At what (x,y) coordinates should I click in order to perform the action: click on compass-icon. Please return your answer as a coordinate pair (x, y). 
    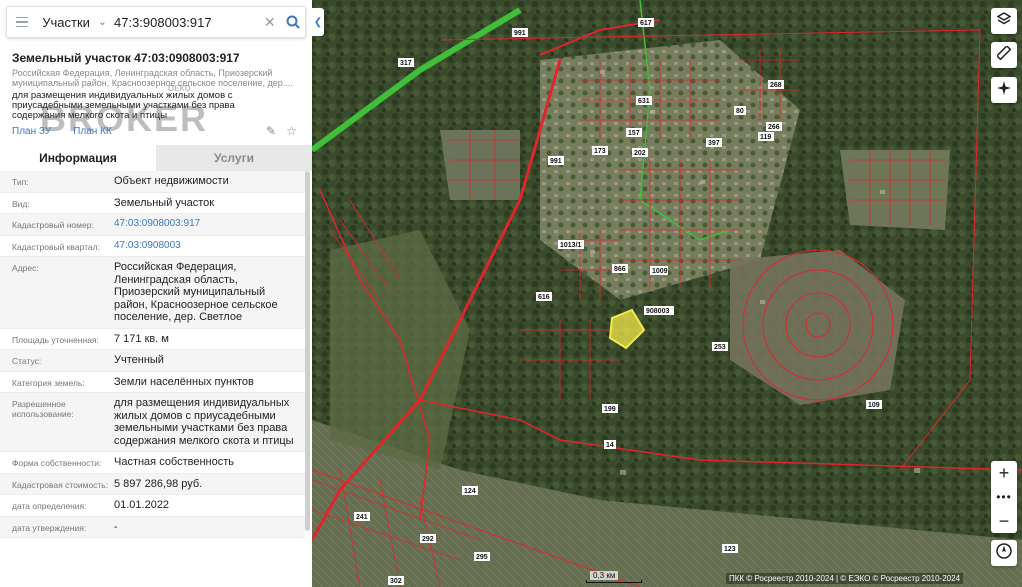
    Looking at the image, I should click on (1004, 553).